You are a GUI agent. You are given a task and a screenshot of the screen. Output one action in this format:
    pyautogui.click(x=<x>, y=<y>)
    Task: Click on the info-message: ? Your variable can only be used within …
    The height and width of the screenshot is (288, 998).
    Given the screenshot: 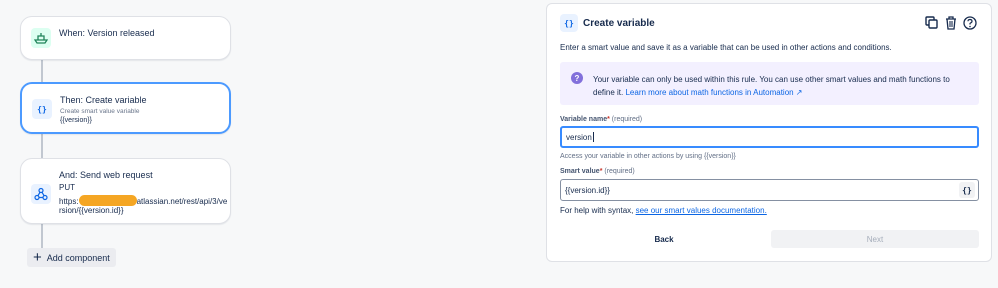 What is the action you would take?
    pyautogui.click(x=769, y=83)
    